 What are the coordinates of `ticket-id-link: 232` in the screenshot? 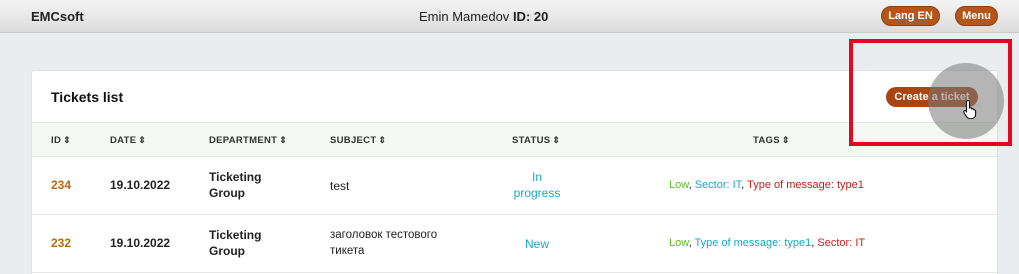 It's located at (61, 243).